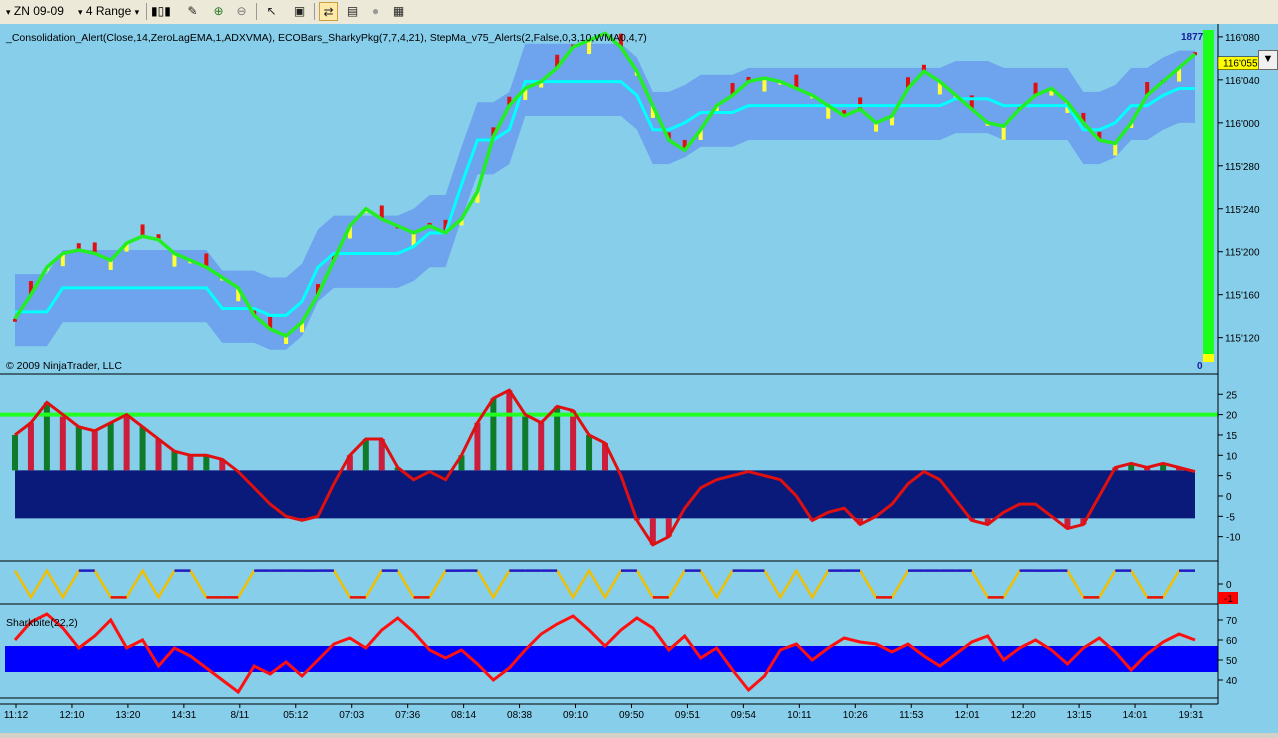  What do you see at coordinates (1135, 715) in the screenshot?
I see `x-tick-label: 14:01` at bounding box center [1135, 715].